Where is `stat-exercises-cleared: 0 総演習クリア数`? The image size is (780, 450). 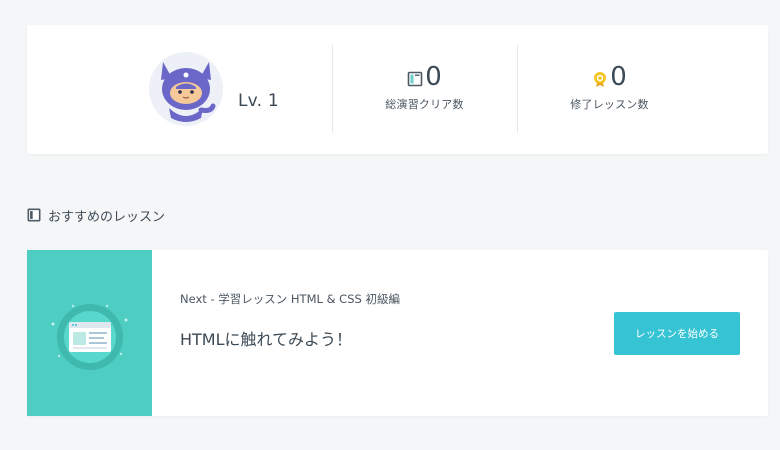
stat-exercises-cleared: 0 総演習クリア数 is located at coordinates (424, 86).